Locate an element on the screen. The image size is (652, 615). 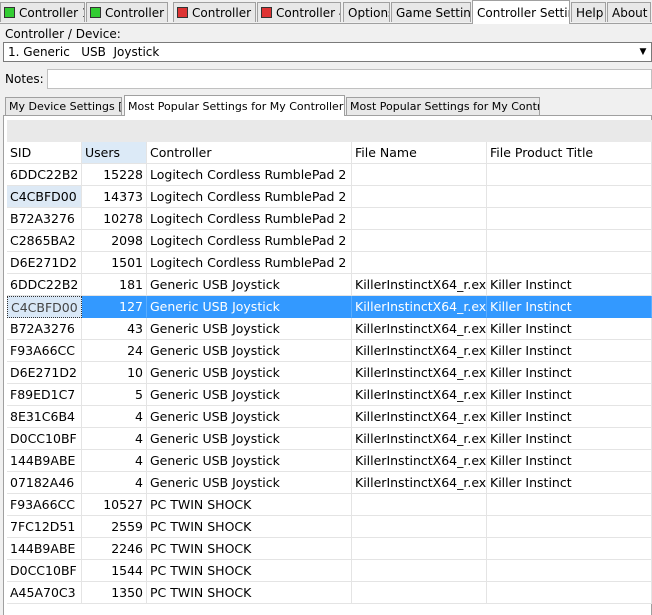
tab-controller-2: Controller 2 is located at coordinates (127, 12).